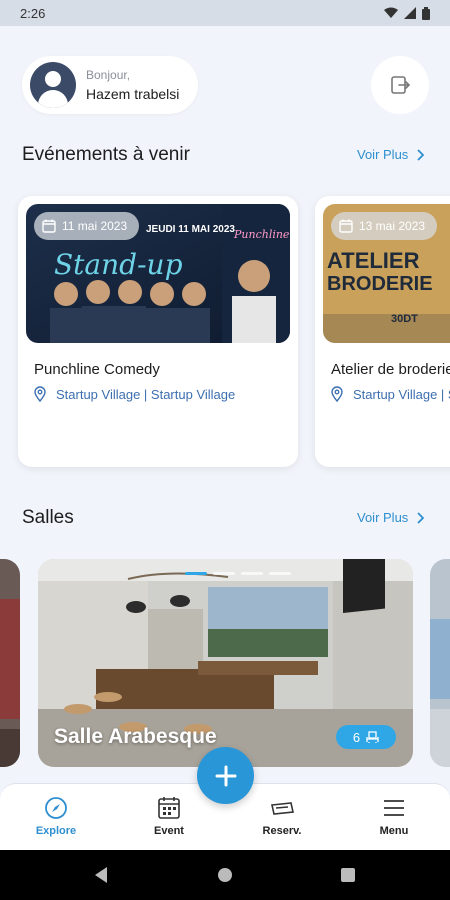 This screenshot has height=900, width=450. Describe the element at coordinates (101, 875) in the screenshot. I see `back-icon` at that location.